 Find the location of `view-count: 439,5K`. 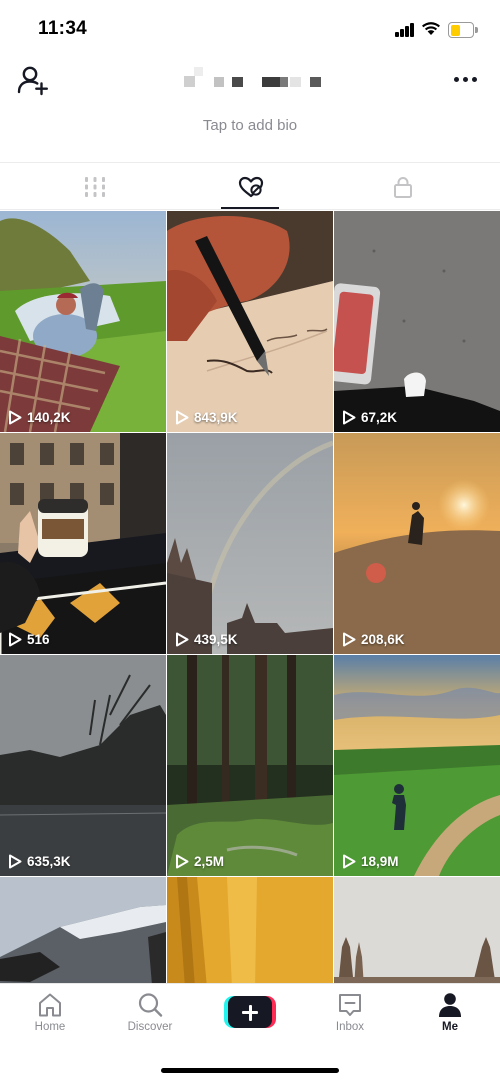

view-count: 439,5K is located at coordinates (206, 639).